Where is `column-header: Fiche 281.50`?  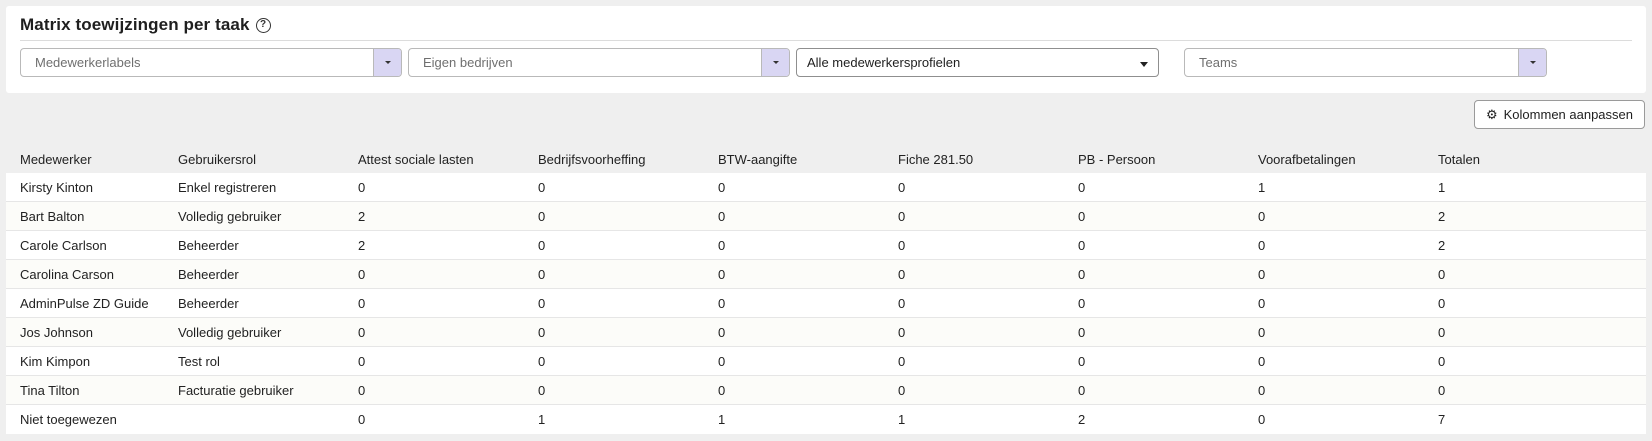
column-header: Fiche 281.50 is located at coordinates (988, 159).